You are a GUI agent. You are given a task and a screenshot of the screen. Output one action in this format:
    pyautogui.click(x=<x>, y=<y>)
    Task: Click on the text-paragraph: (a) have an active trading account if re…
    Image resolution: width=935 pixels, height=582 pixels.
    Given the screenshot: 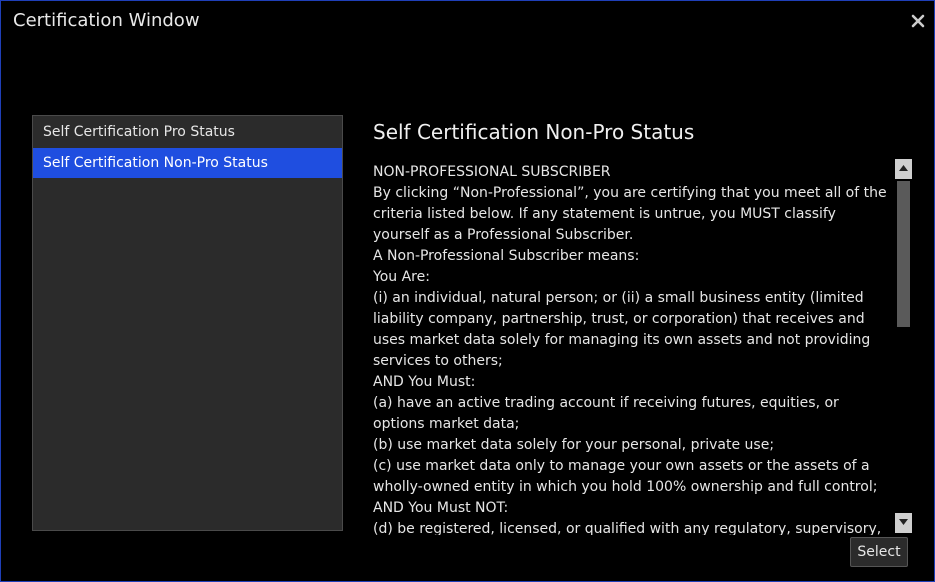 What is the action you would take?
    pyautogui.click(x=606, y=413)
    